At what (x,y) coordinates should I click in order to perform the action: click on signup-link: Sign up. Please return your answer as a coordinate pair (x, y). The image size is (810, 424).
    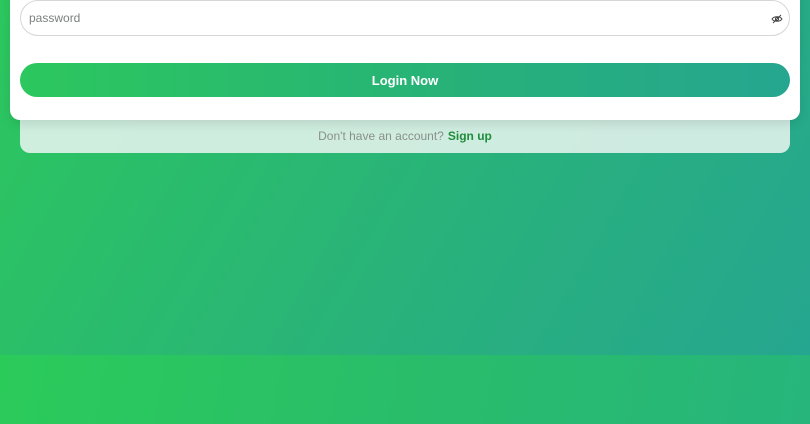
    Looking at the image, I should click on (470, 136).